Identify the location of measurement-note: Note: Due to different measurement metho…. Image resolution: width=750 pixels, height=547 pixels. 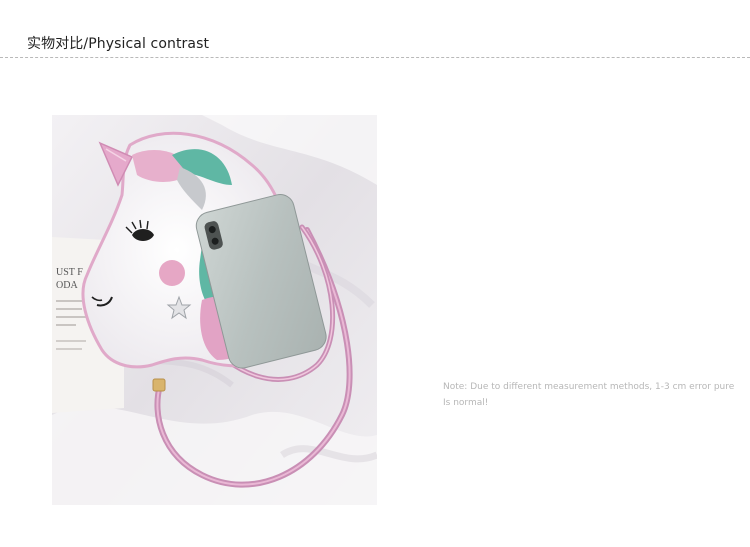
(593, 395).